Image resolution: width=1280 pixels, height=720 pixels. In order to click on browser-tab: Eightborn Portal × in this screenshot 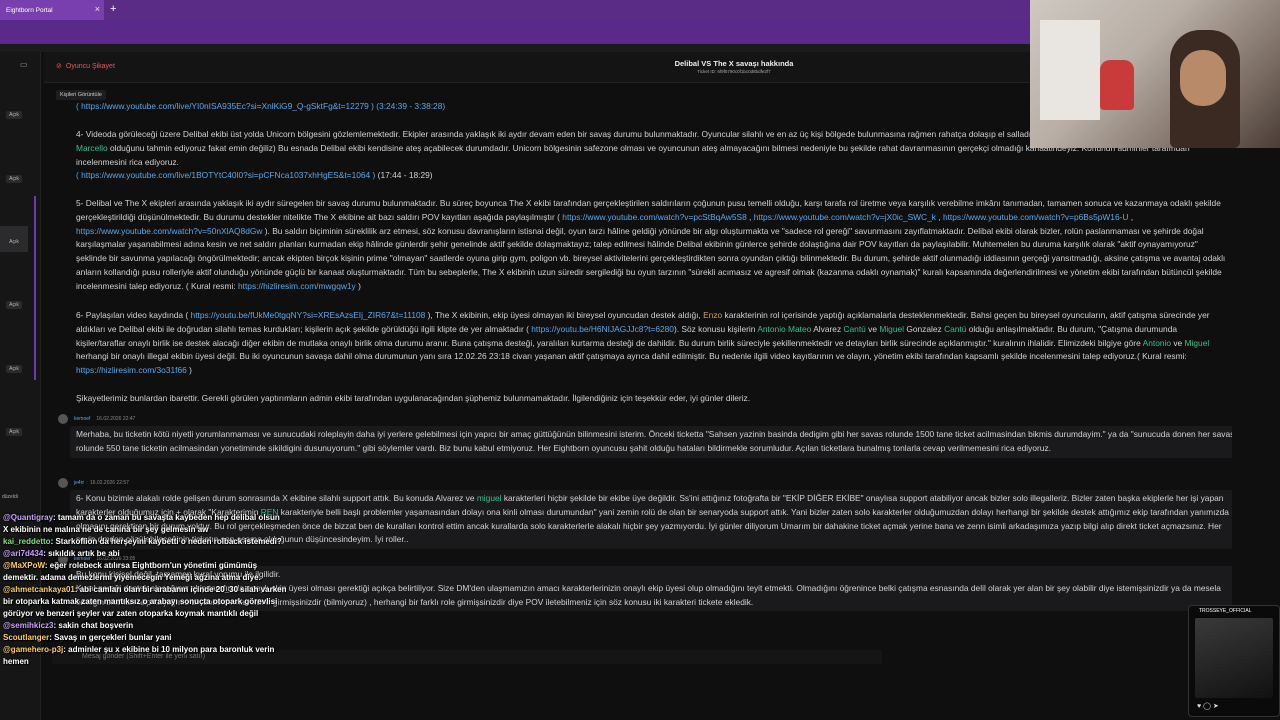, I will do `click(52, 10)`.